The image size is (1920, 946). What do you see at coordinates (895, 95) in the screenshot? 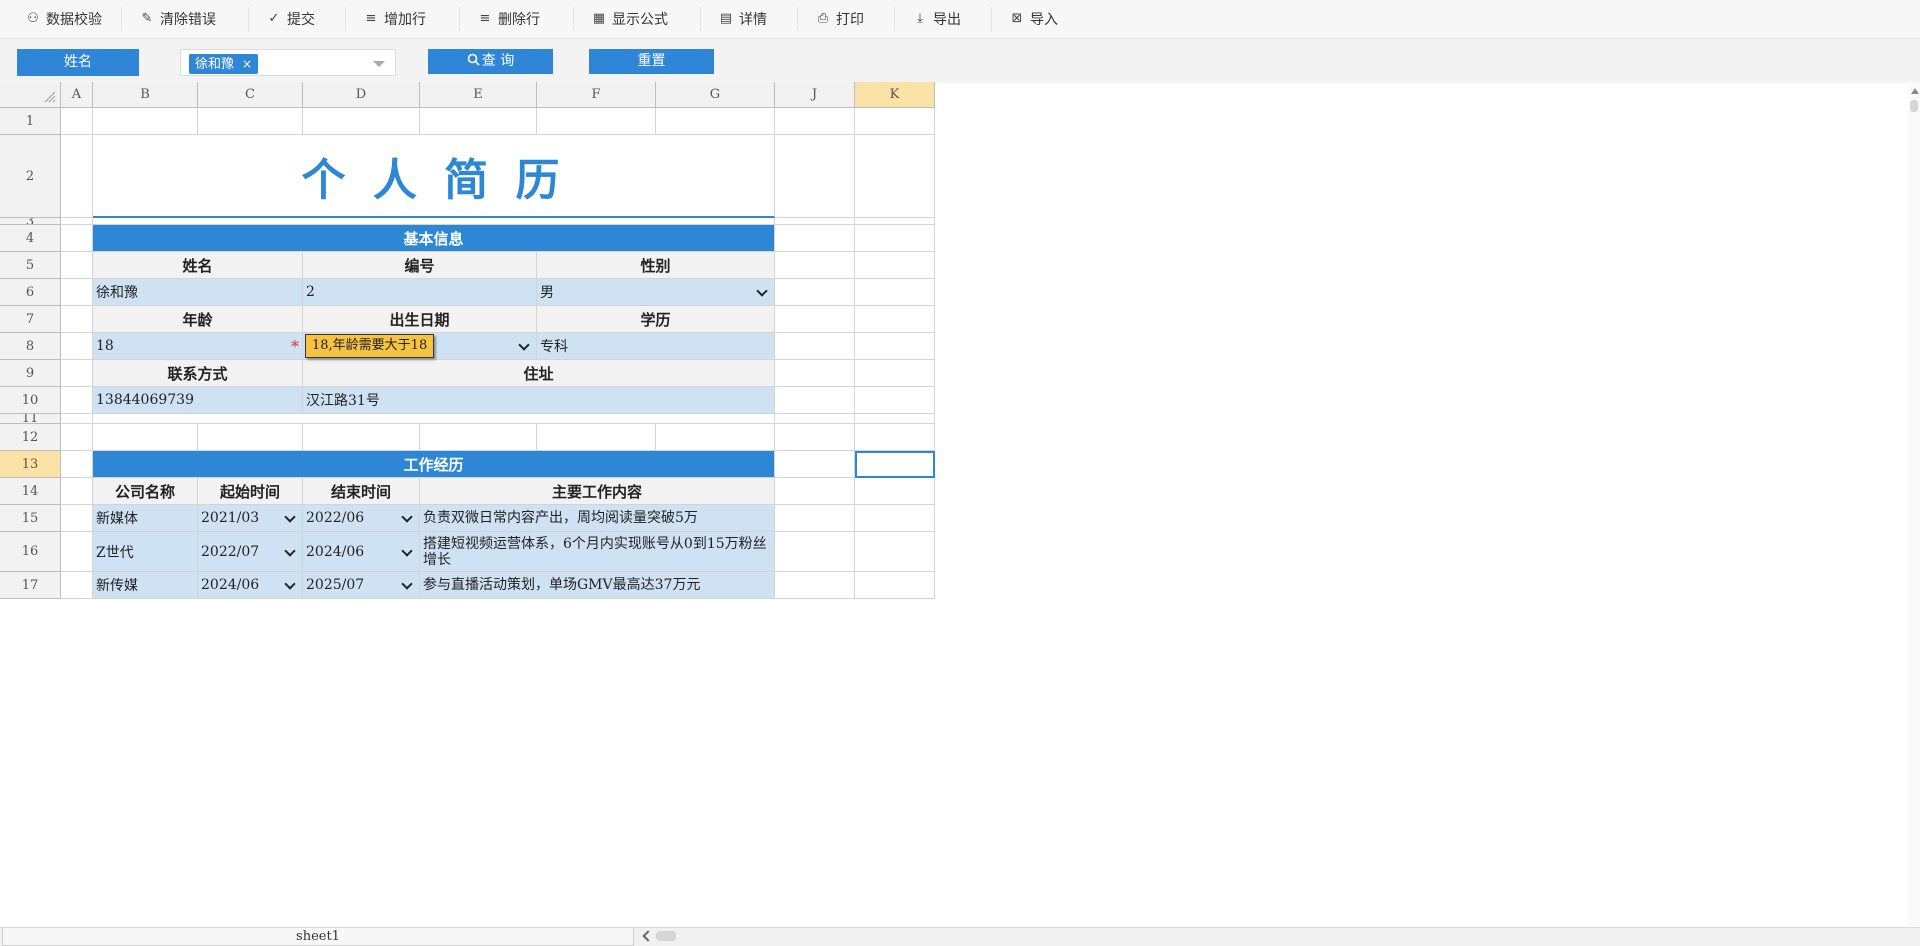
I see `column-header-k: K` at bounding box center [895, 95].